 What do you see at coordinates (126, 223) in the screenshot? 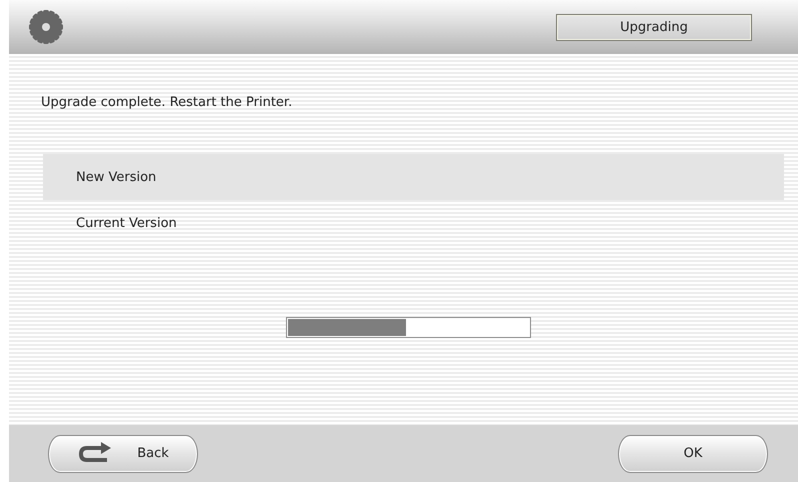
I see `version-row-text: Current Version` at bounding box center [126, 223].